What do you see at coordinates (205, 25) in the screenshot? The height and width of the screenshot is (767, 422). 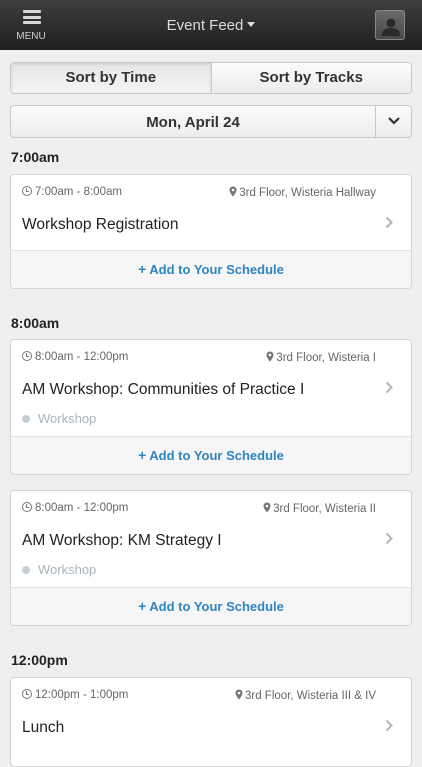 I see `page-title: Event Feed` at bounding box center [205, 25].